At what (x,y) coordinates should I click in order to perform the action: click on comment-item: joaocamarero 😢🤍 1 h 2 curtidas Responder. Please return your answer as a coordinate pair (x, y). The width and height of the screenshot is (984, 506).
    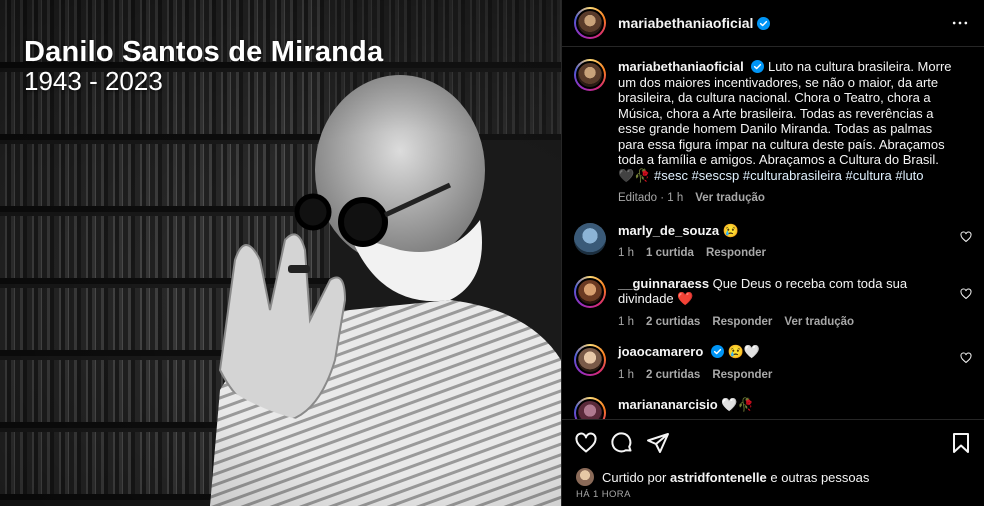
    Looking at the image, I should click on (773, 363).